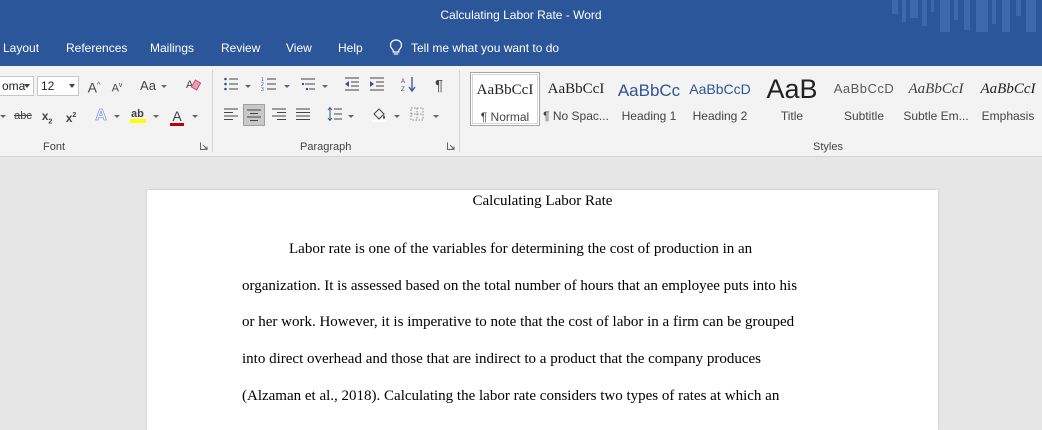 This screenshot has height=430, width=1042. I want to click on paint-bucket-icon, so click(379, 115).